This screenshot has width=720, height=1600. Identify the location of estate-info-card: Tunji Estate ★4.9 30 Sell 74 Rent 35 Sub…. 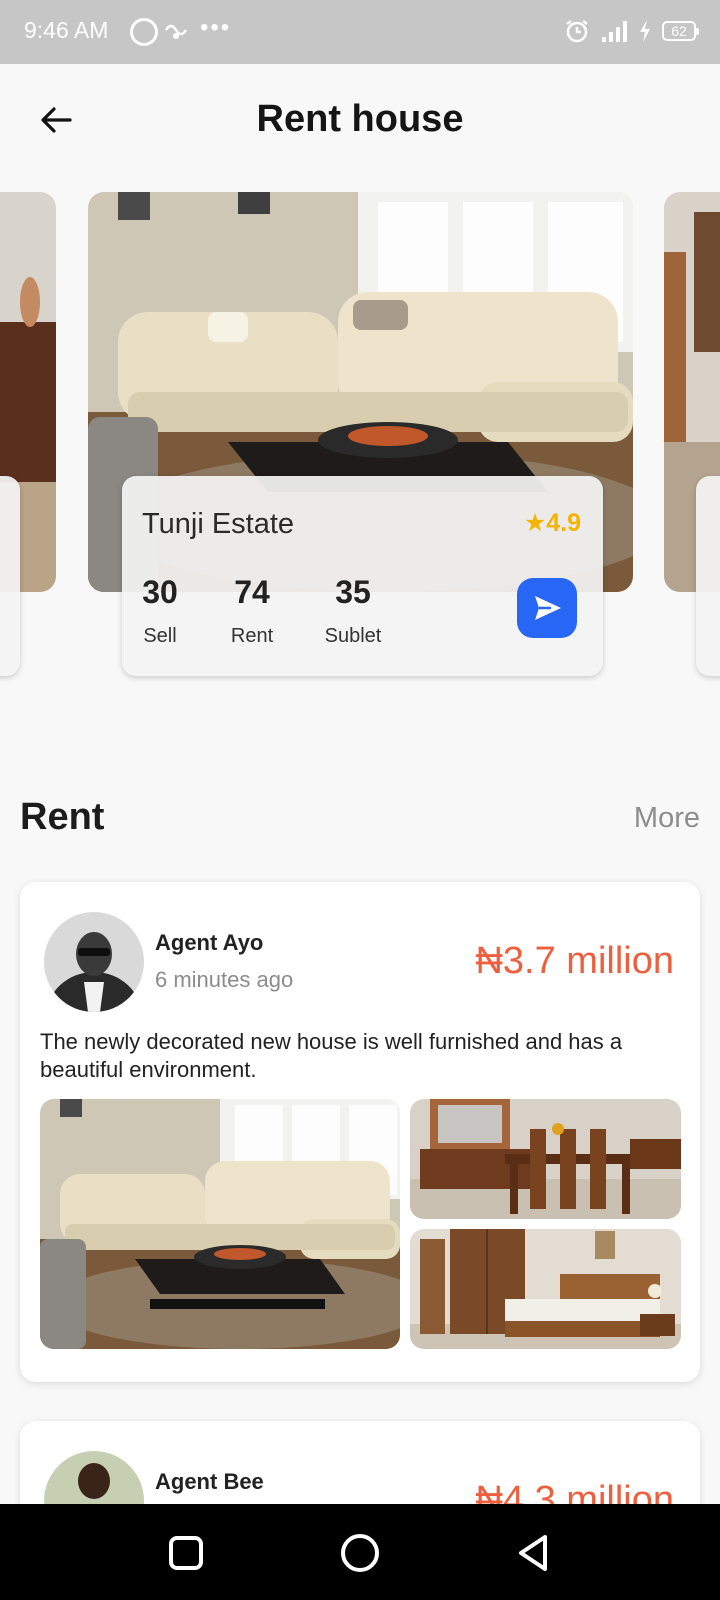
(362, 576).